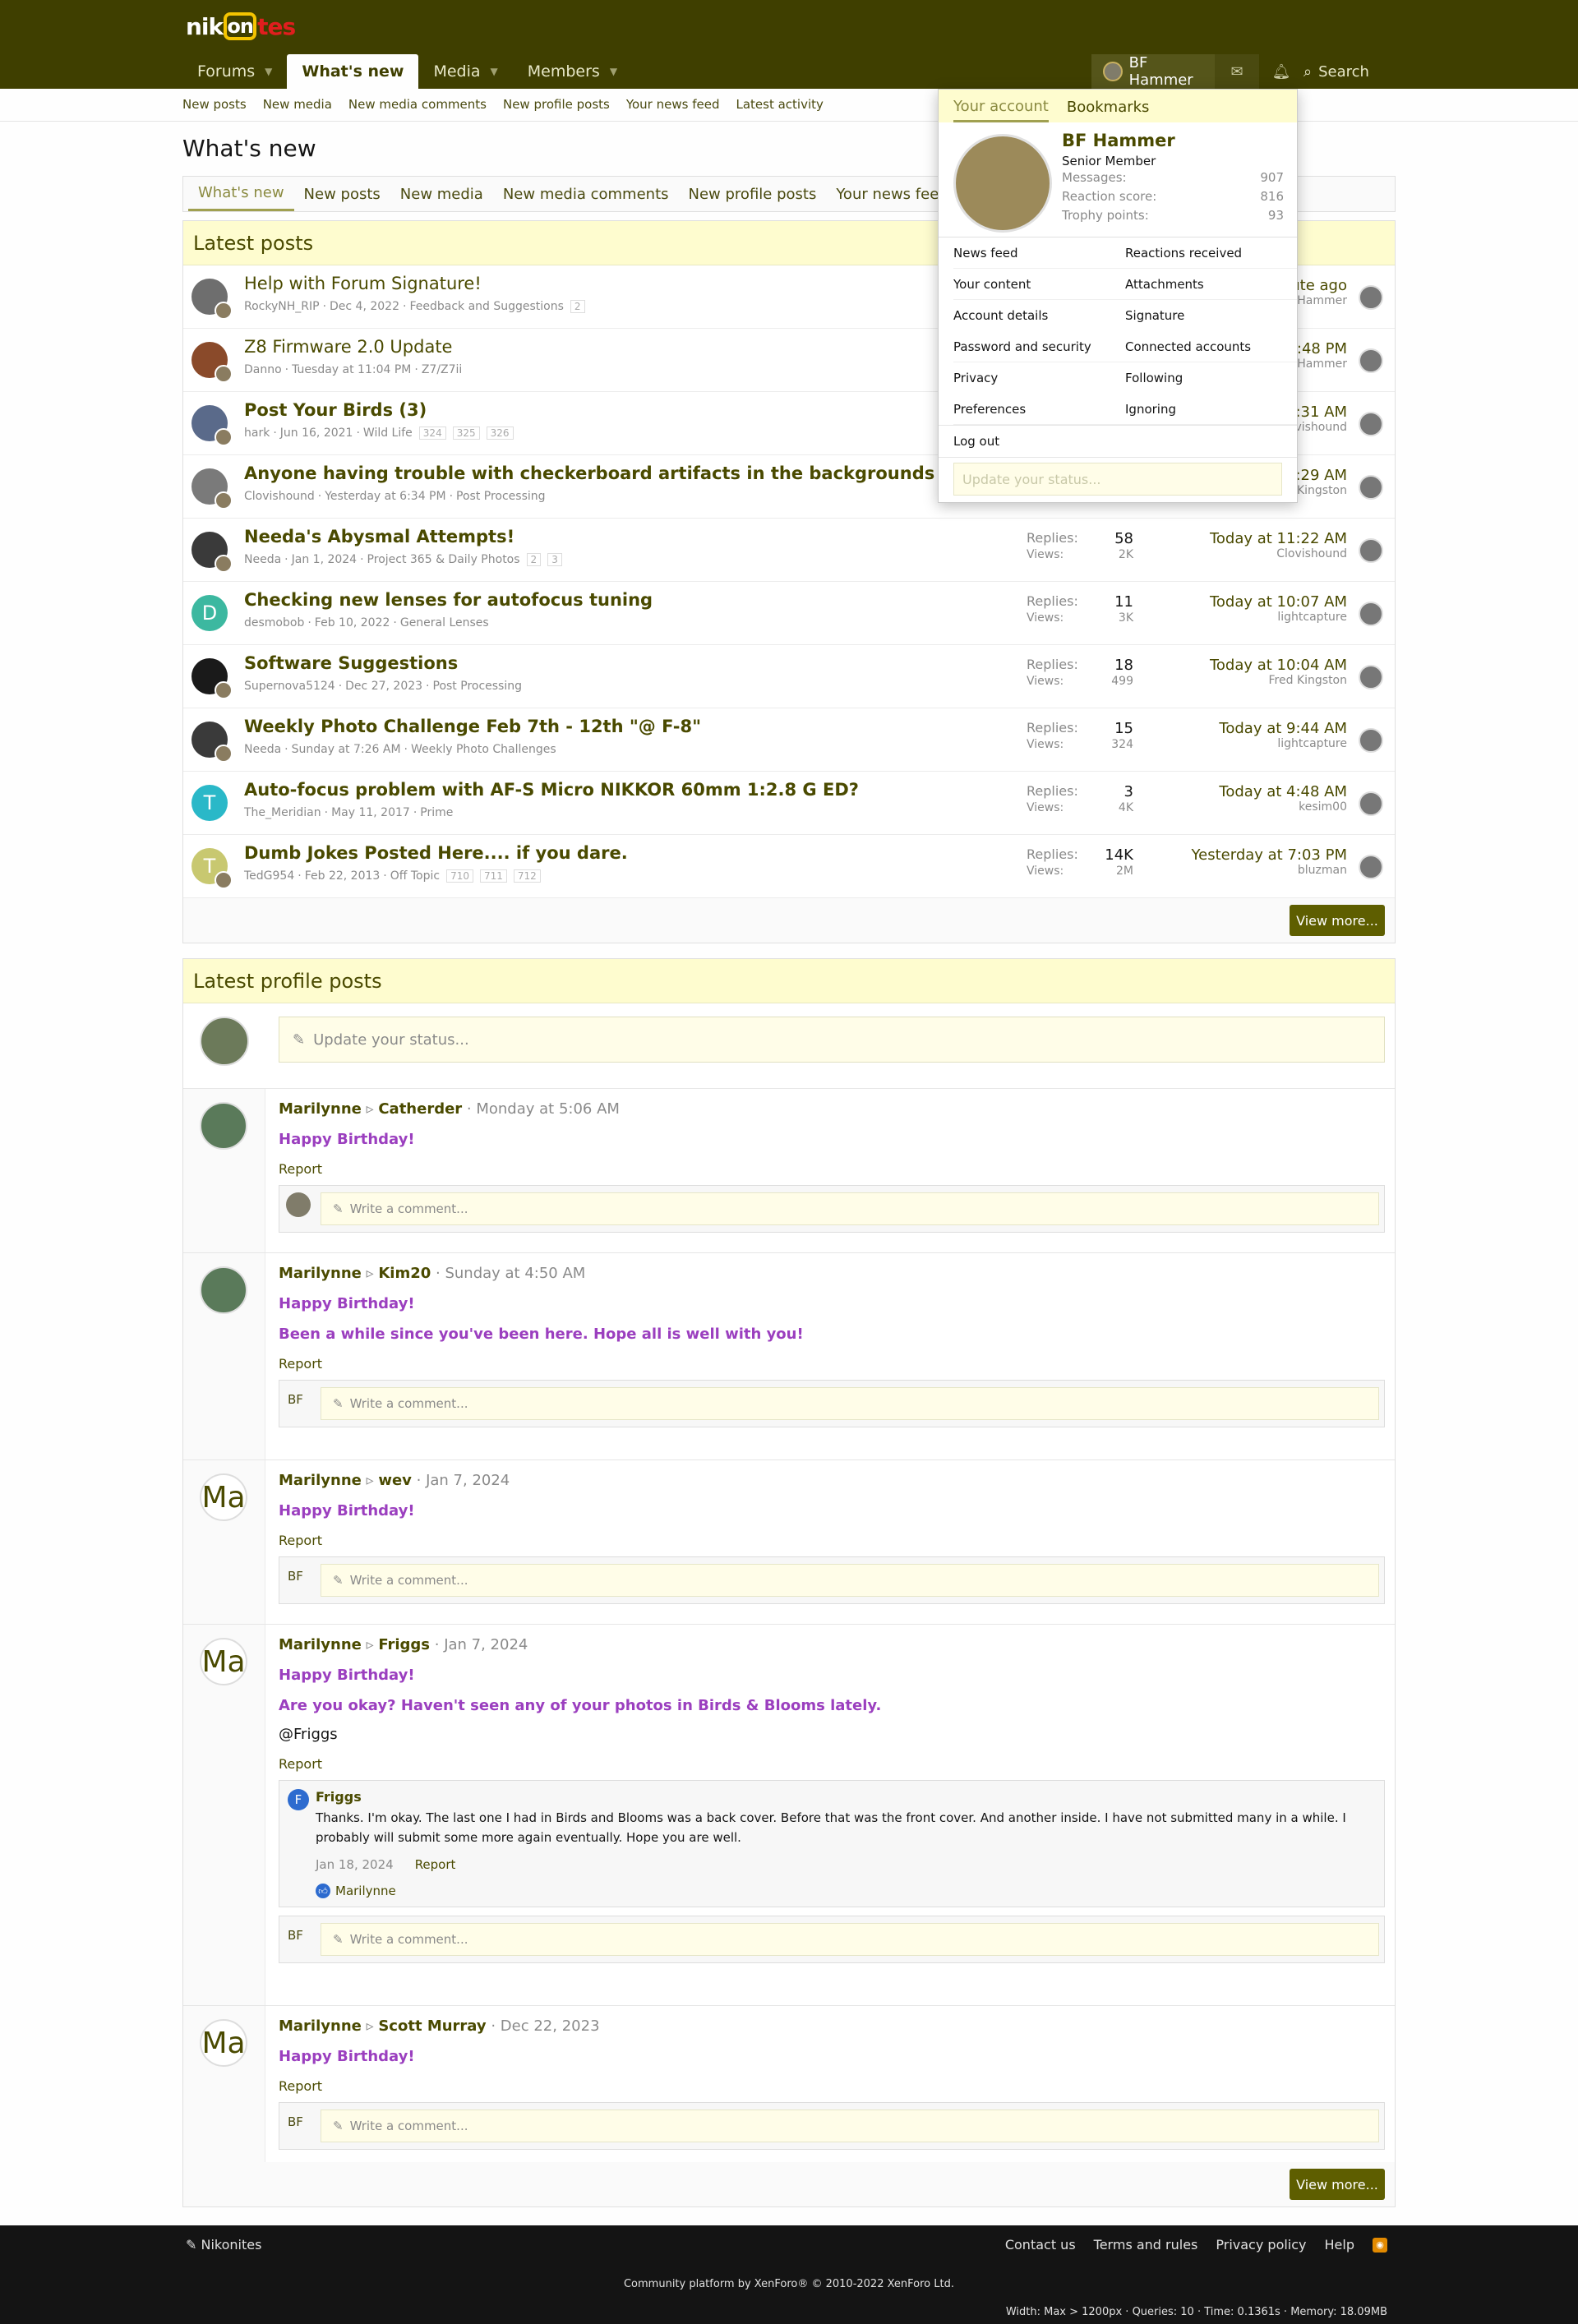 This screenshot has height=2324, width=1578. Describe the element at coordinates (1118, 441) in the screenshot. I see `logout-link: Log out` at that location.